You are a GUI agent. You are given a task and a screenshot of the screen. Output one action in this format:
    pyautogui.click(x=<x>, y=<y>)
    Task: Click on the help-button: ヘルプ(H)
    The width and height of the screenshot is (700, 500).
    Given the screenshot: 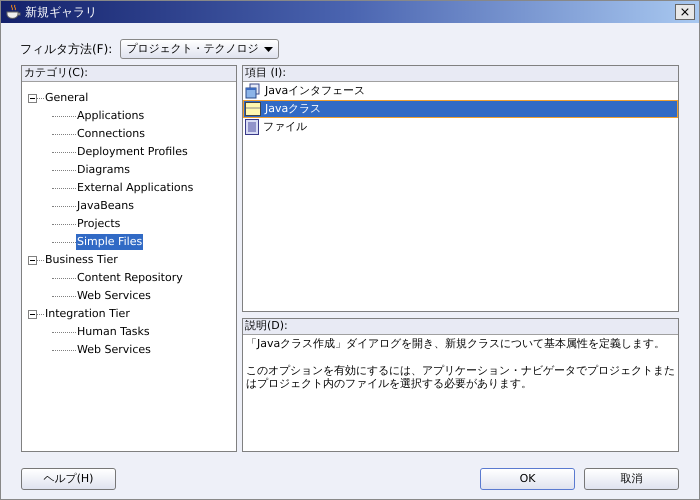 What is the action you would take?
    pyautogui.click(x=68, y=479)
    